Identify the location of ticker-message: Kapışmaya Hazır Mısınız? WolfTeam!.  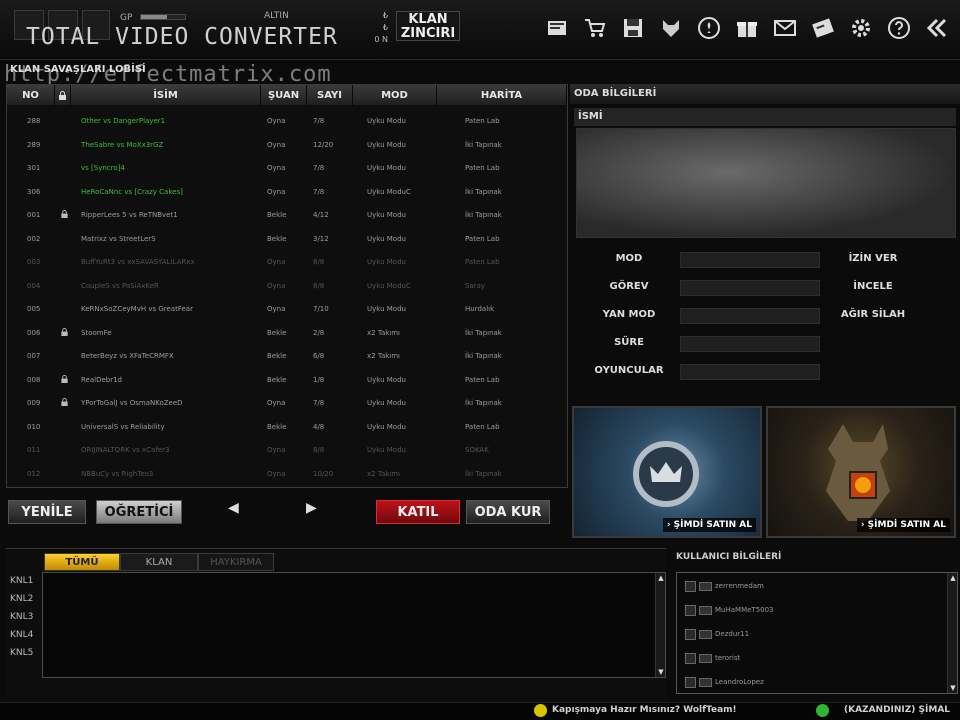
(644, 710).